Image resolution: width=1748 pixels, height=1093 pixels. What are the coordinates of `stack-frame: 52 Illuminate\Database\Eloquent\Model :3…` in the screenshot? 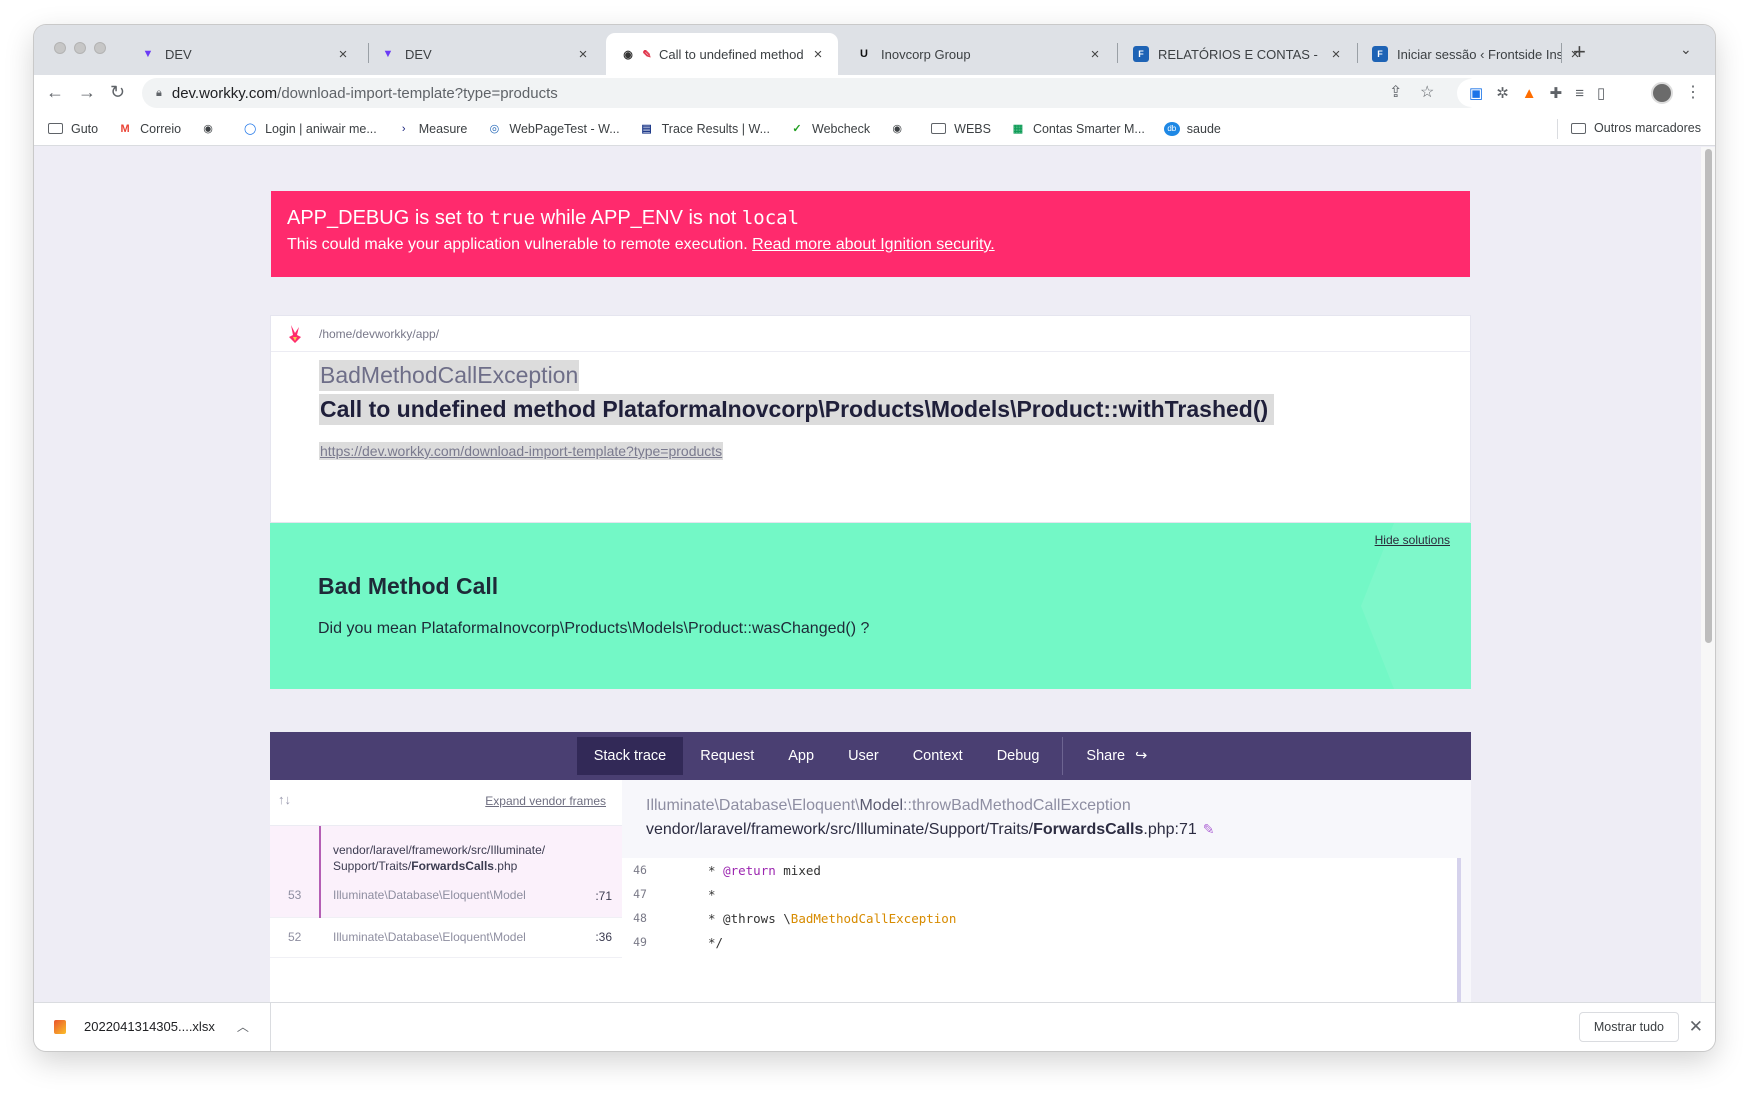 It's located at (446, 938).